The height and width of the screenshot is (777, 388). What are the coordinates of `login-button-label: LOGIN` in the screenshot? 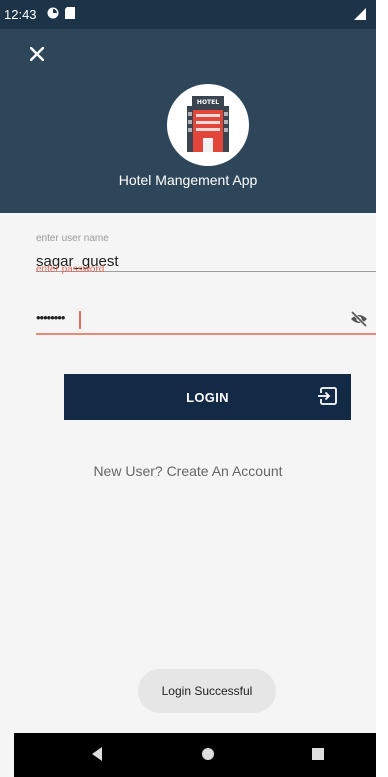 It's located at (207, 397).